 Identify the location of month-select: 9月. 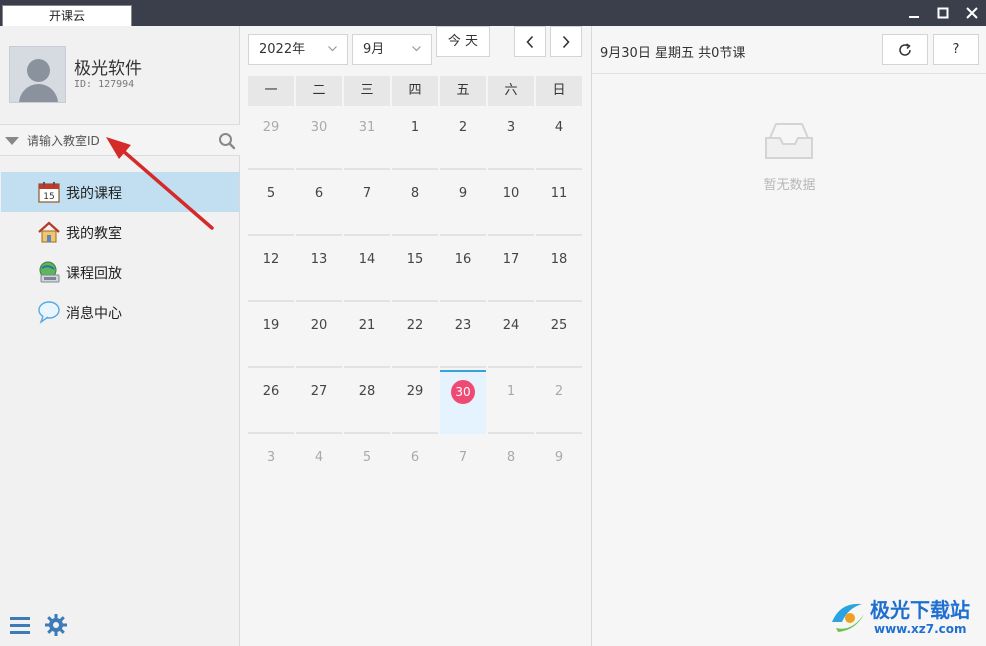
(392, 49).